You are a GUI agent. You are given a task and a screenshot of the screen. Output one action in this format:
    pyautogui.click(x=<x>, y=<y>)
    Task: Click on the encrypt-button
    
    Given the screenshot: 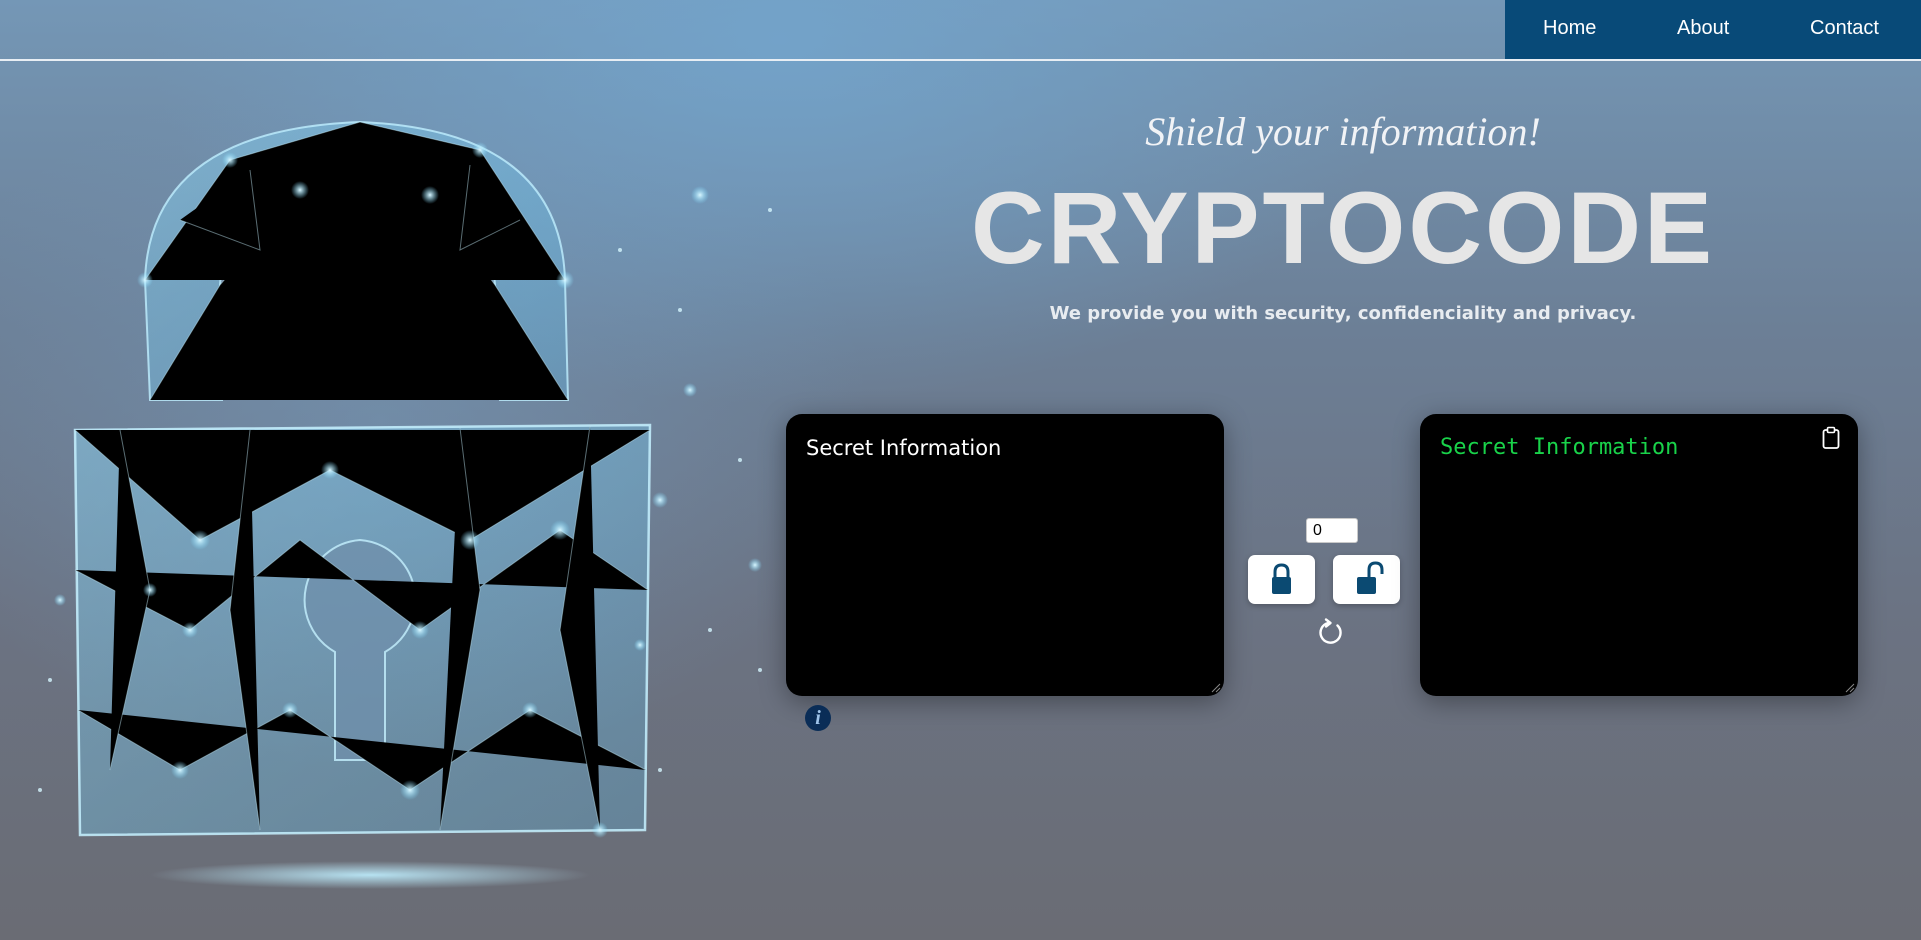 What is the action you would take?
    pyautogui.click(x=1281, y=579)
    